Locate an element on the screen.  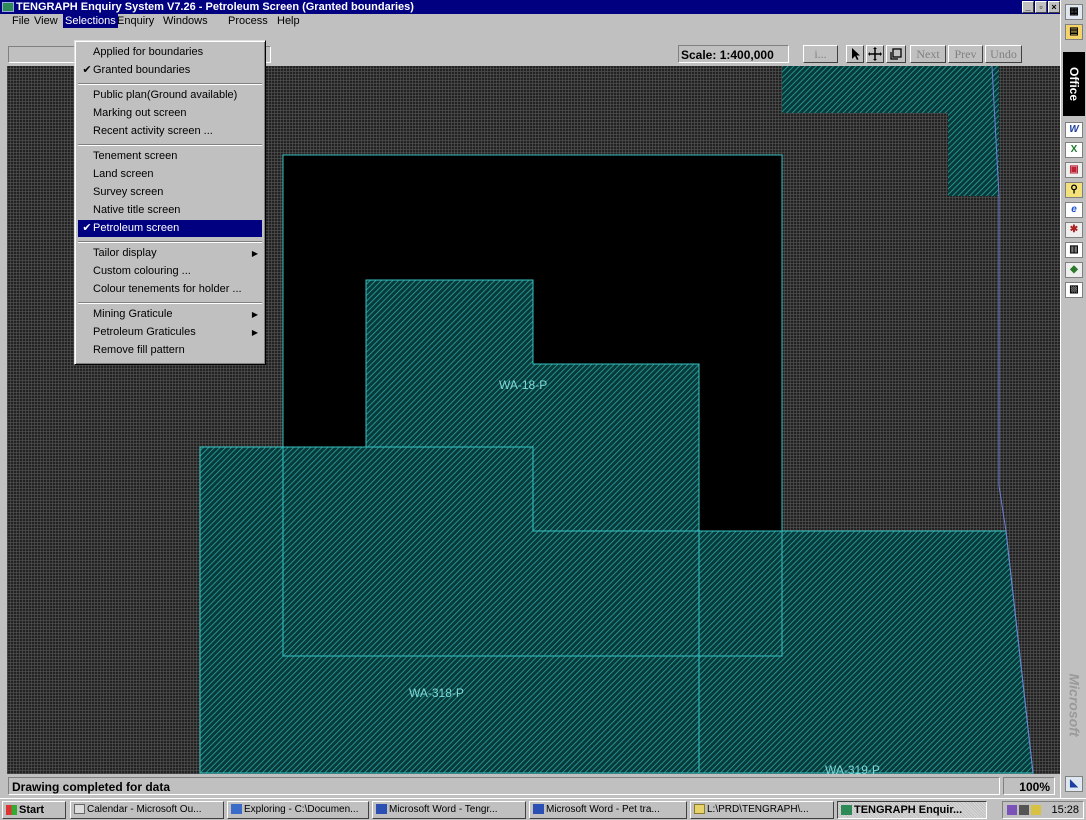
tenement-top-right is located at coordinates (890, 131).